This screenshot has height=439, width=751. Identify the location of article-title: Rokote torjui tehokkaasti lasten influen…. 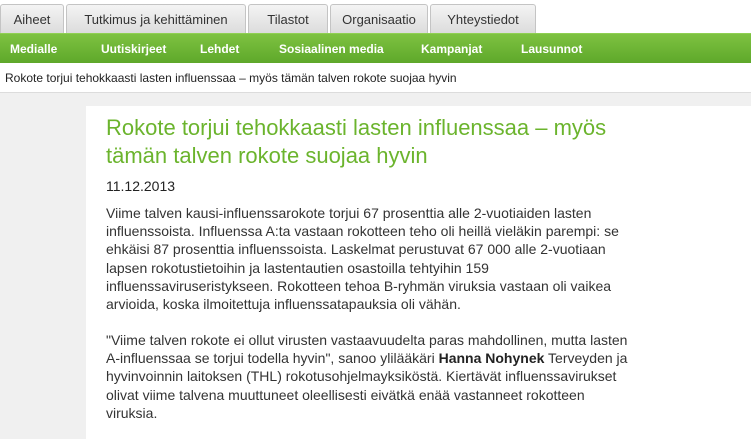
(406, 142).